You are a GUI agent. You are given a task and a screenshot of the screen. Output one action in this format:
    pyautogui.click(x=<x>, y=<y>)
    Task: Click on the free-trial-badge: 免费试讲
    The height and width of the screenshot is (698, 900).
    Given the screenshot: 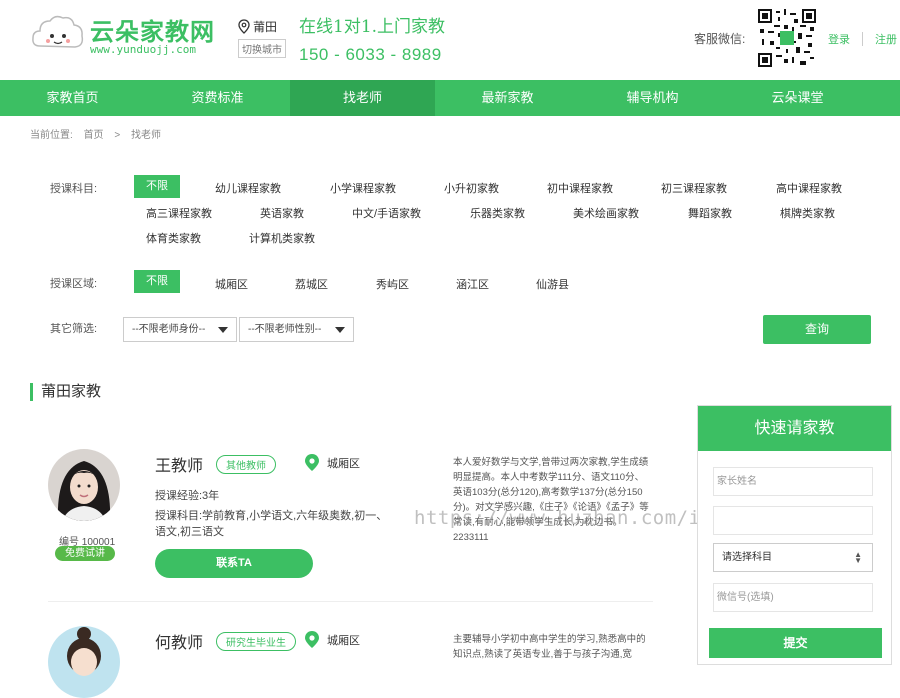 What is the action you would take?
    pyautogui.click(x=85, y=553)
    